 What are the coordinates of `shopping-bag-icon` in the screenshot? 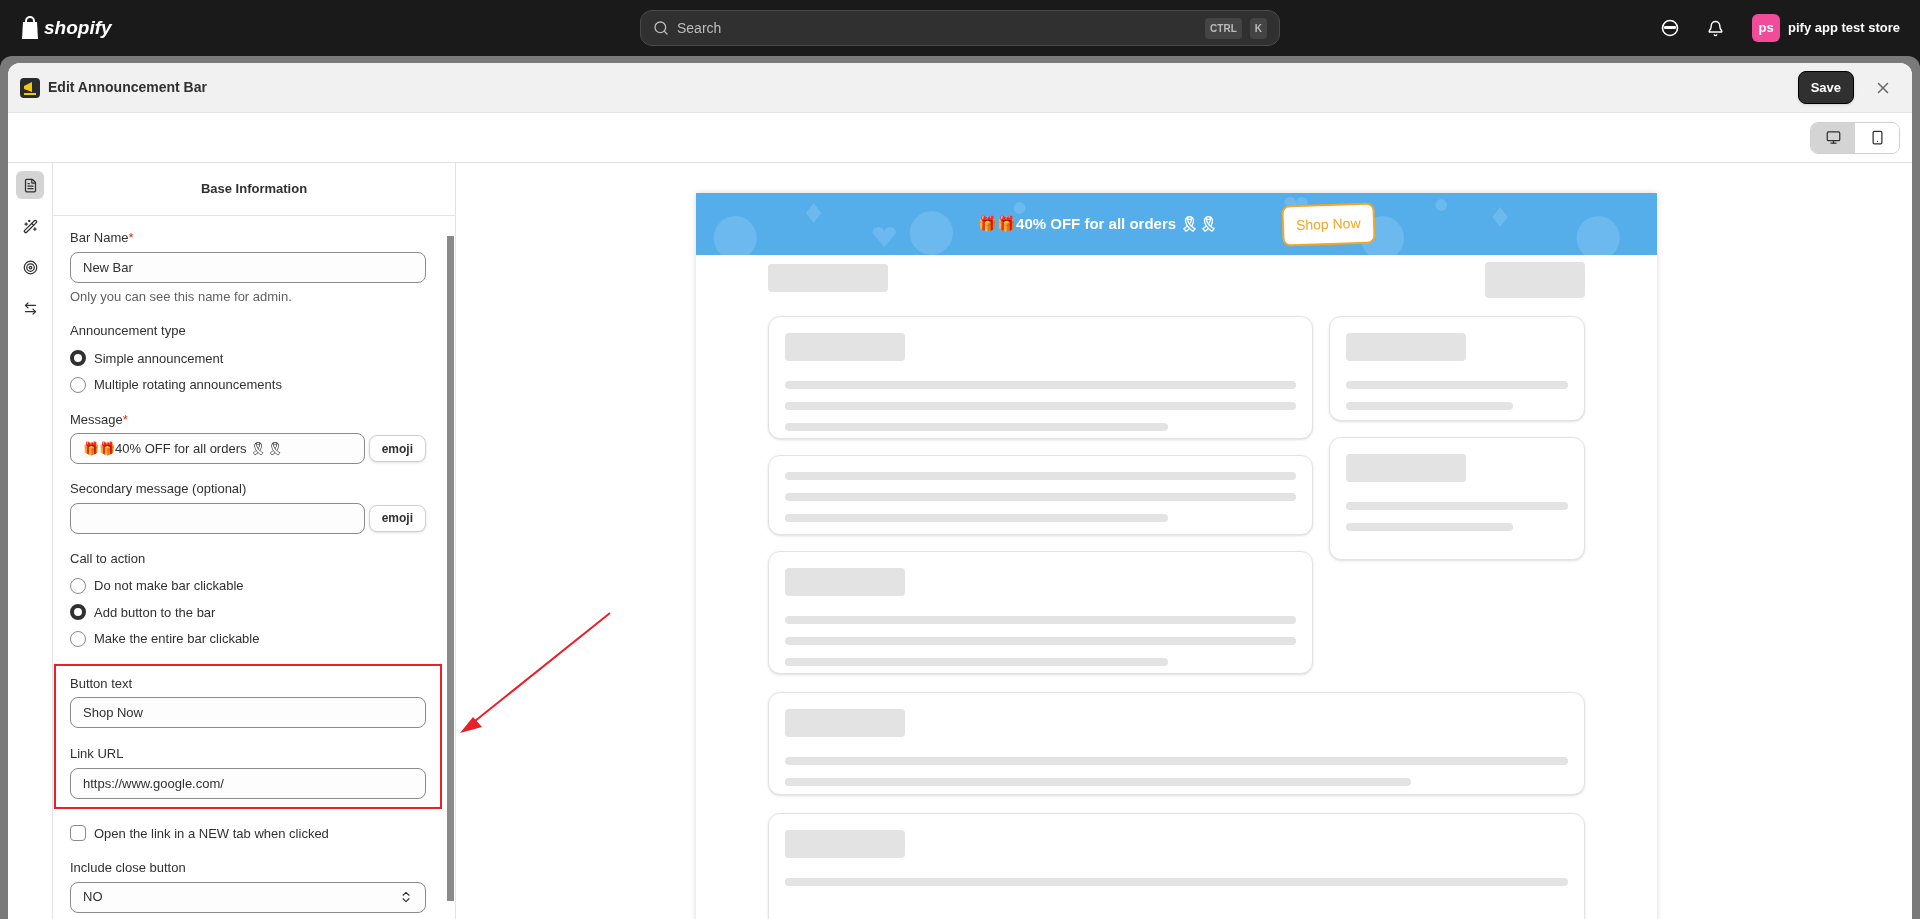 It's located at (30, 28).